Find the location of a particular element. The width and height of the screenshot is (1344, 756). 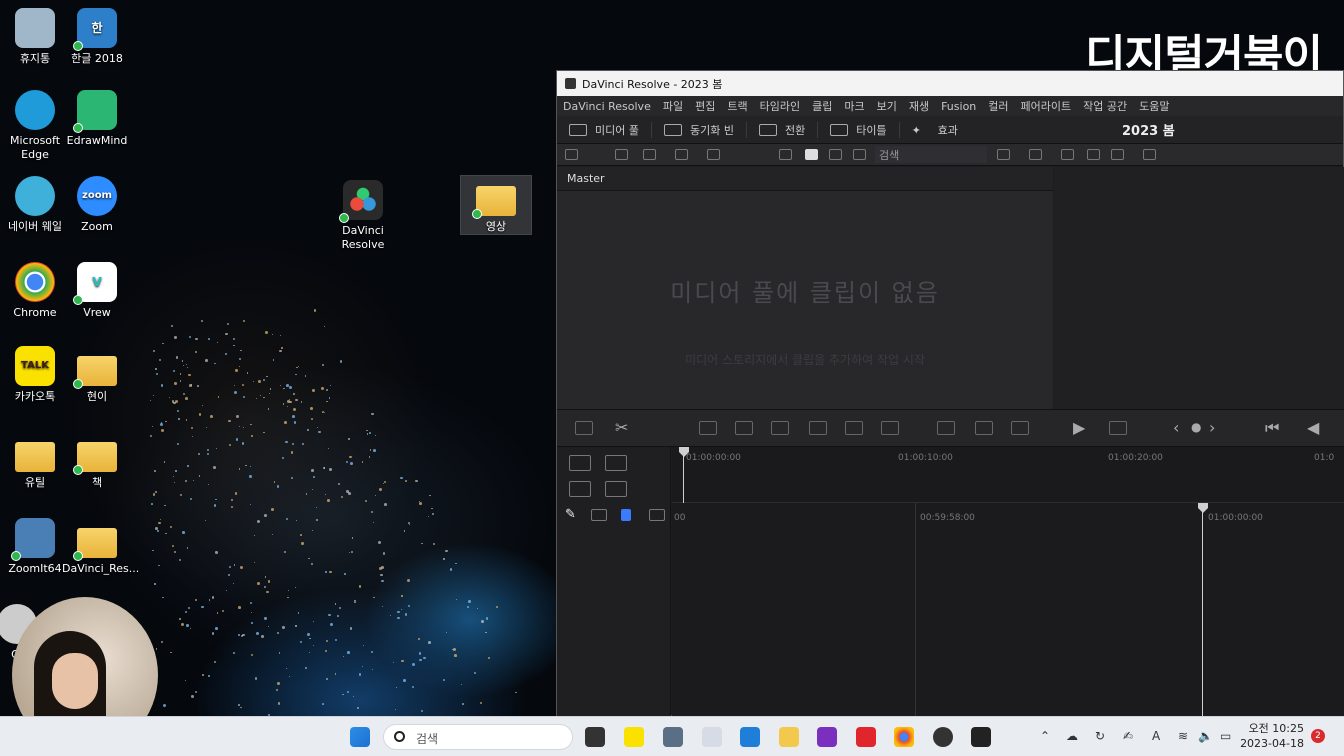

place-on-top-icon is located at coordinates (854, 428).